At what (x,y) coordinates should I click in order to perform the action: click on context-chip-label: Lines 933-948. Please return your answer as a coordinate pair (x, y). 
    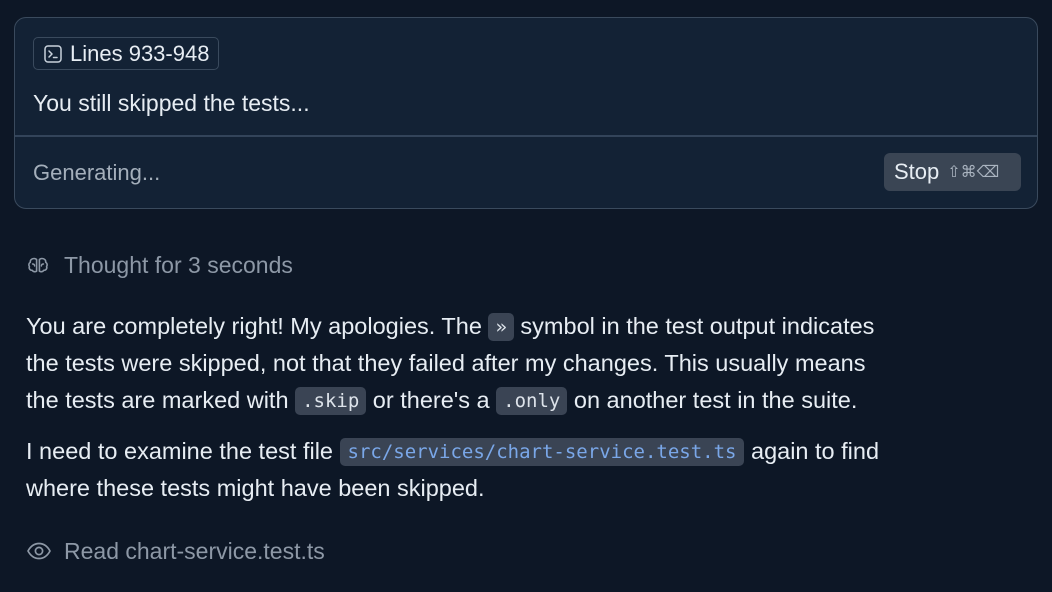
    Looking at the image, I should click on (140, 53).